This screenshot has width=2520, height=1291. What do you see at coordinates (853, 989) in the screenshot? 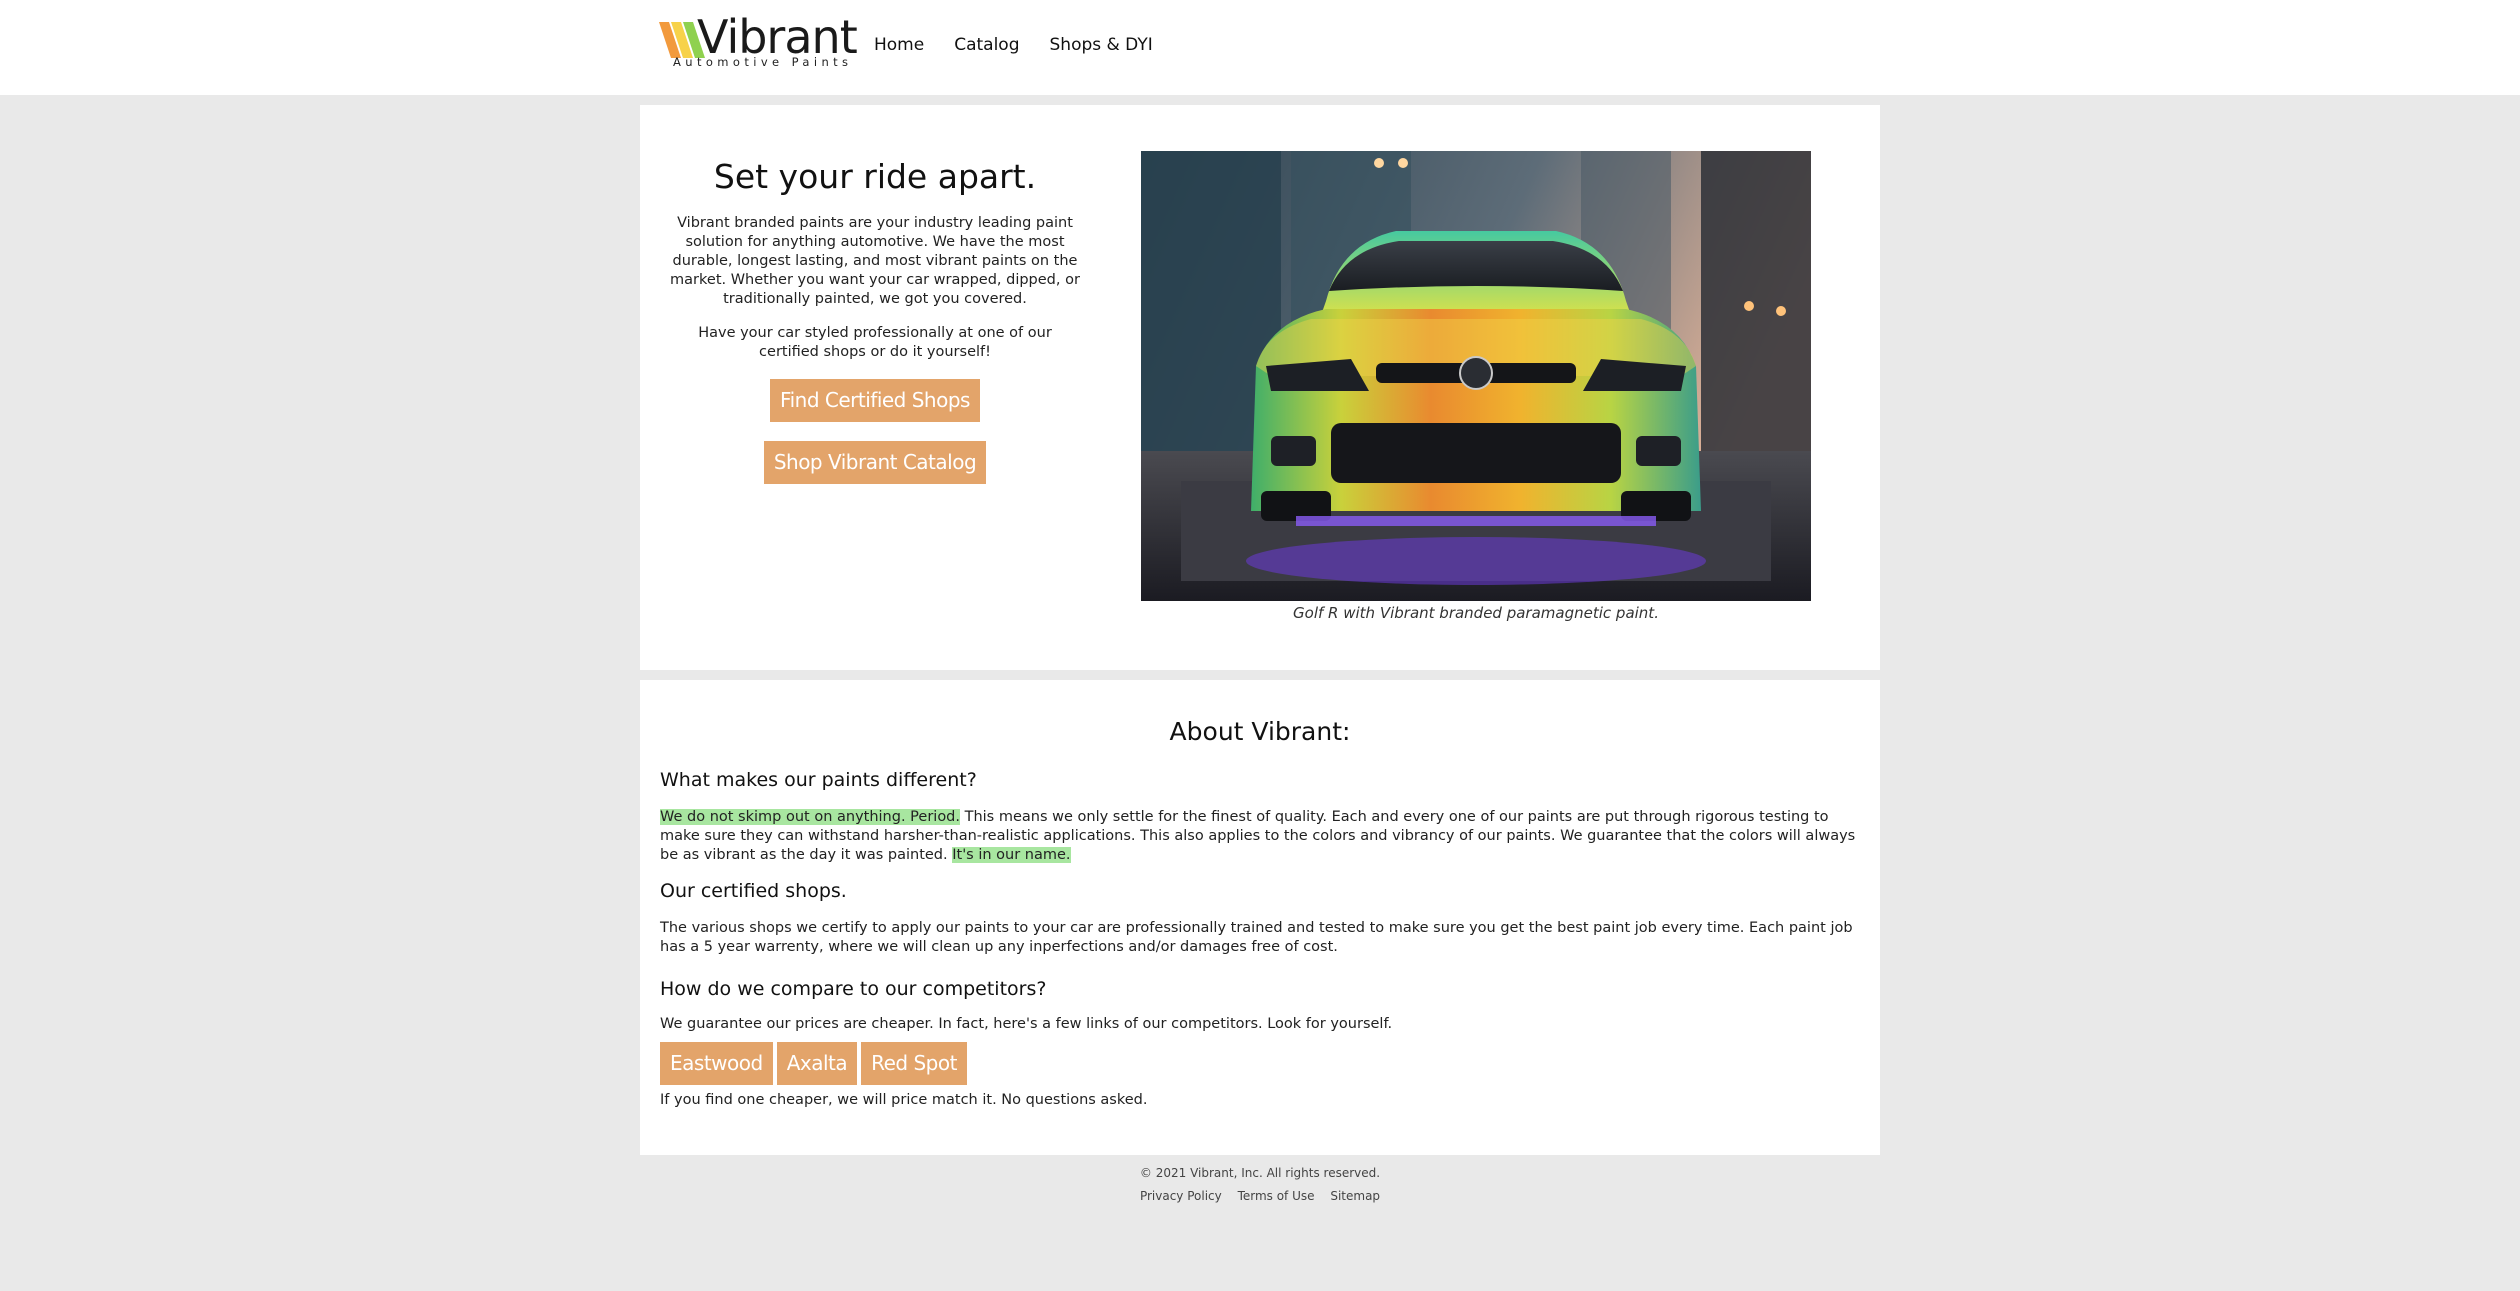
I see `section-heading-competitors: How do we compare to our competitors?` at bounding box center [853, 989].